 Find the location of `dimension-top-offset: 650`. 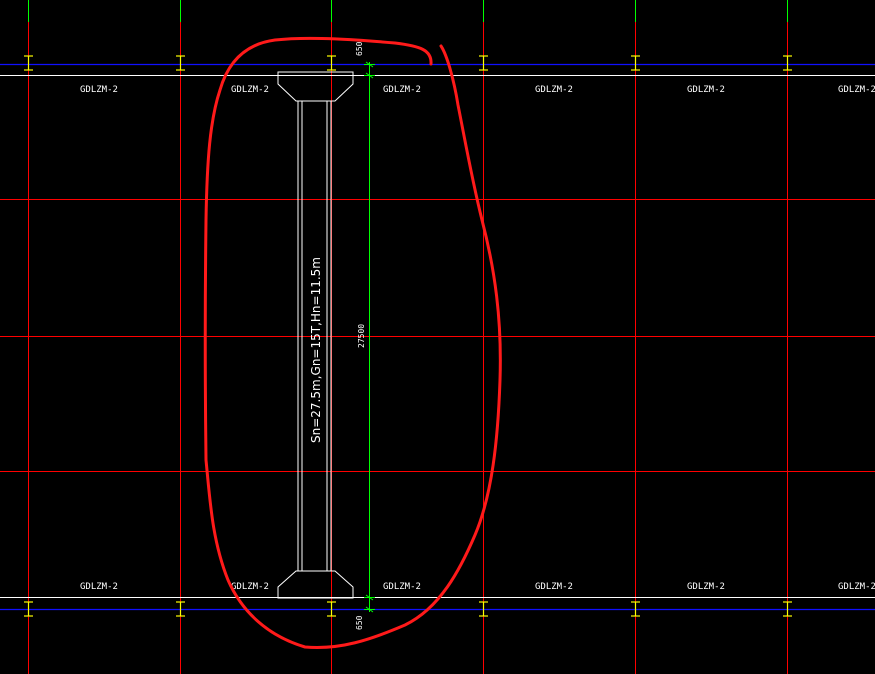

dimension-top-offset: 650 is located at coordinates (359, 48).